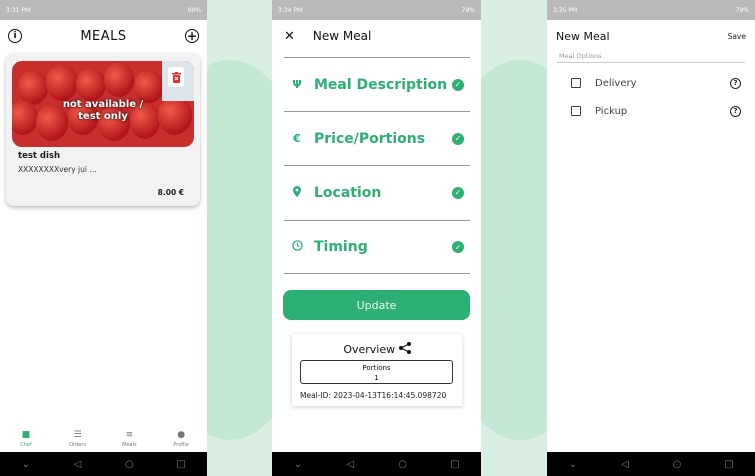 This screenshot has width=755, height=476. Describe the element at coordinates (651, 10) in the screenshot. I see `status-bar: 3:35 PM 79%` at that location.